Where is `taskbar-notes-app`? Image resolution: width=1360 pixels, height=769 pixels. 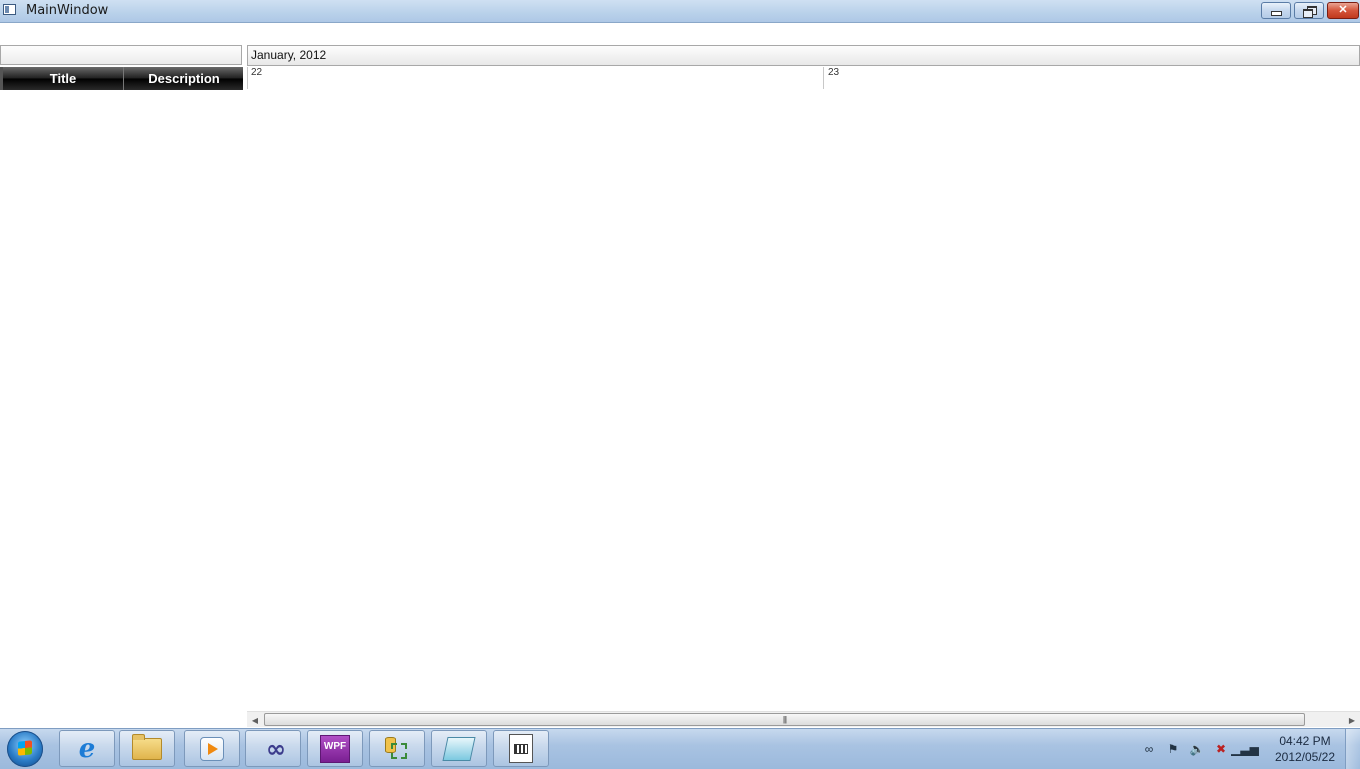 taskbar-notes-app is located at coordinates (459, 748).